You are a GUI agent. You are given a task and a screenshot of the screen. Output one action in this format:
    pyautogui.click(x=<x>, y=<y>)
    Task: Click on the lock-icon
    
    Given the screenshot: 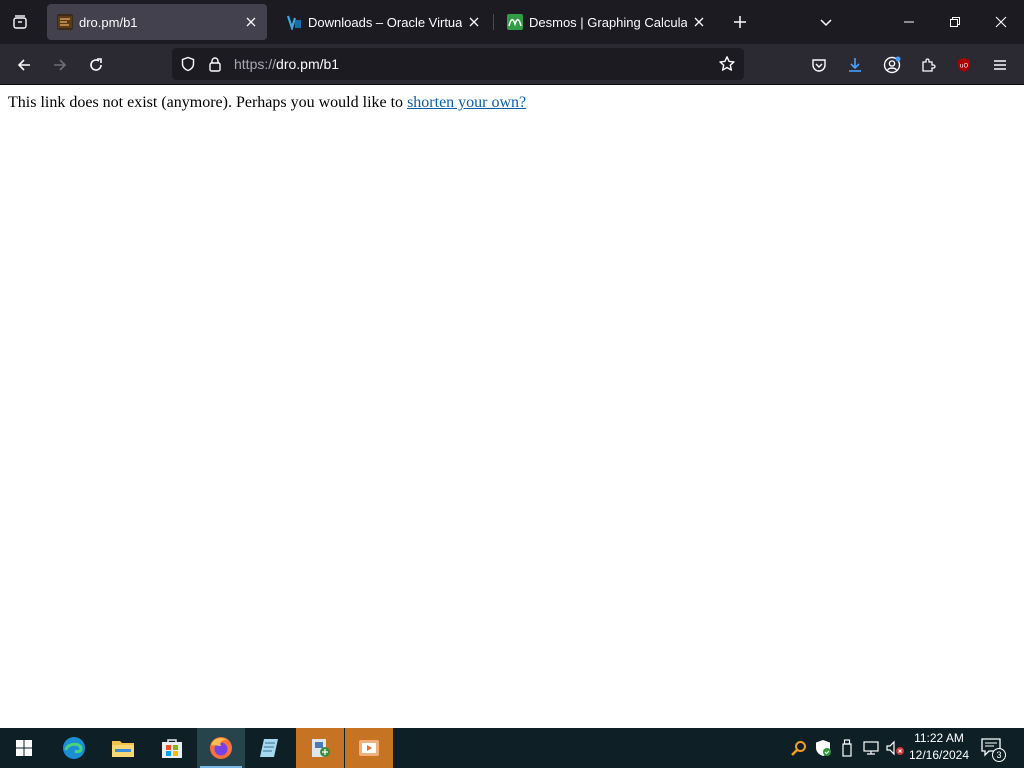 What is the action you would take?
    pyautogui.click(x=215, y=64)
    